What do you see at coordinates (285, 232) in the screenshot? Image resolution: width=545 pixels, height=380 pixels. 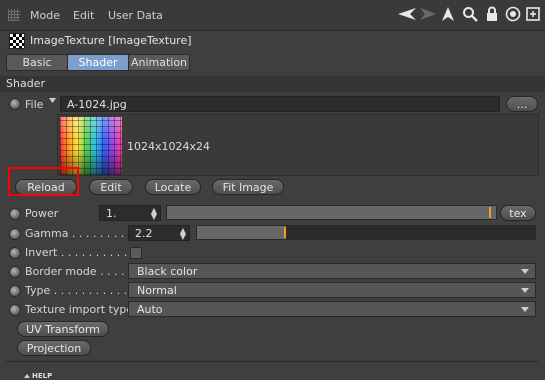 I see `gamma-slider-knob` at bounding box center [285, 232].